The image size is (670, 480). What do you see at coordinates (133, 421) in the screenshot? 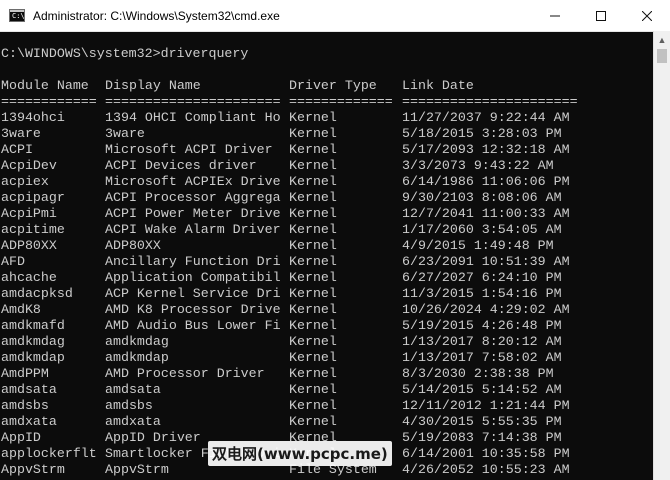
I see `cell-display-name: amdxata` at bounding box center [133, 421].